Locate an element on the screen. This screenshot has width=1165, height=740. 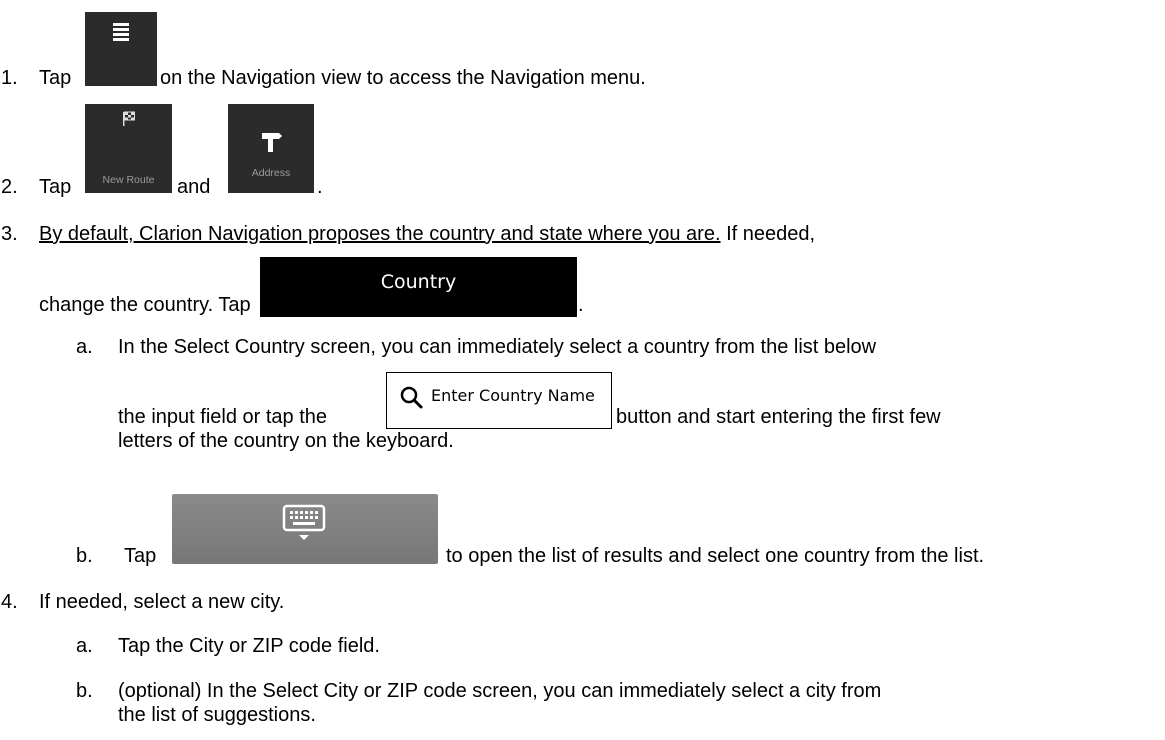
step-4-number: 4. is located at coordinates (9, 602).